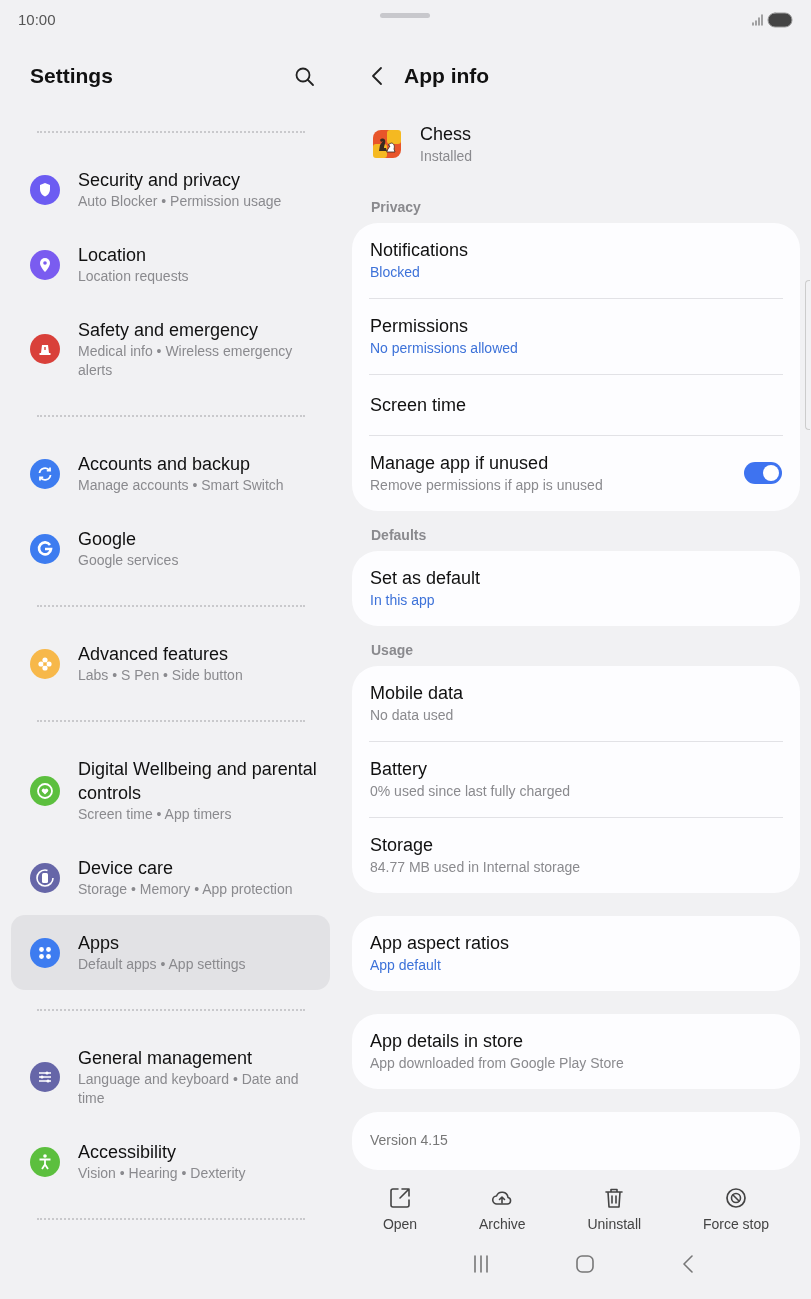 This screenshot has height=1299, width=811. I want to click on settings-item: Device care Storage • Memory • App protection, so click(170, 877).